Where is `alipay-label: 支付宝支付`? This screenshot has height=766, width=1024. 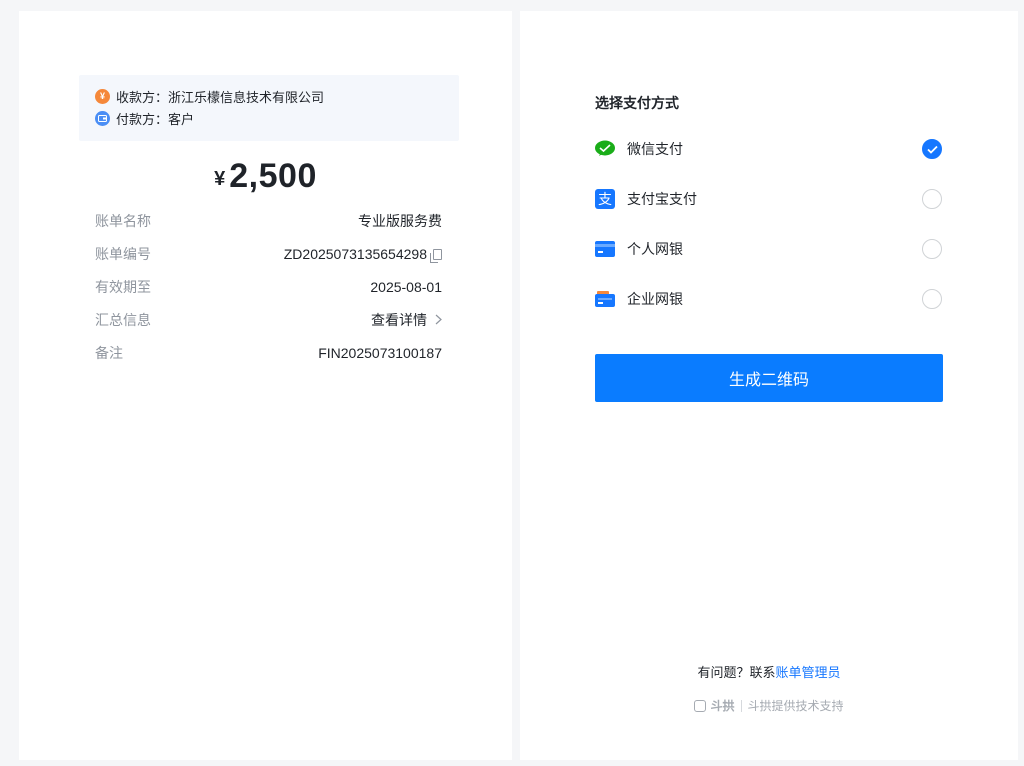
alipay-label: 支付宝支付 is located at coordinates (662, 199).